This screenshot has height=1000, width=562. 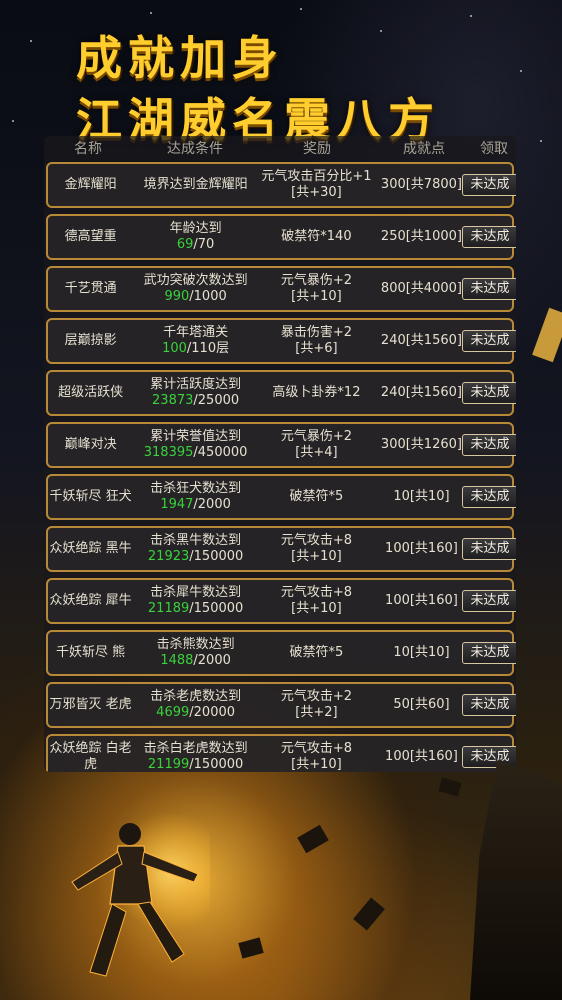 I want to click on achievement-reward: 破禁符*5, so click(x=316, y=497).